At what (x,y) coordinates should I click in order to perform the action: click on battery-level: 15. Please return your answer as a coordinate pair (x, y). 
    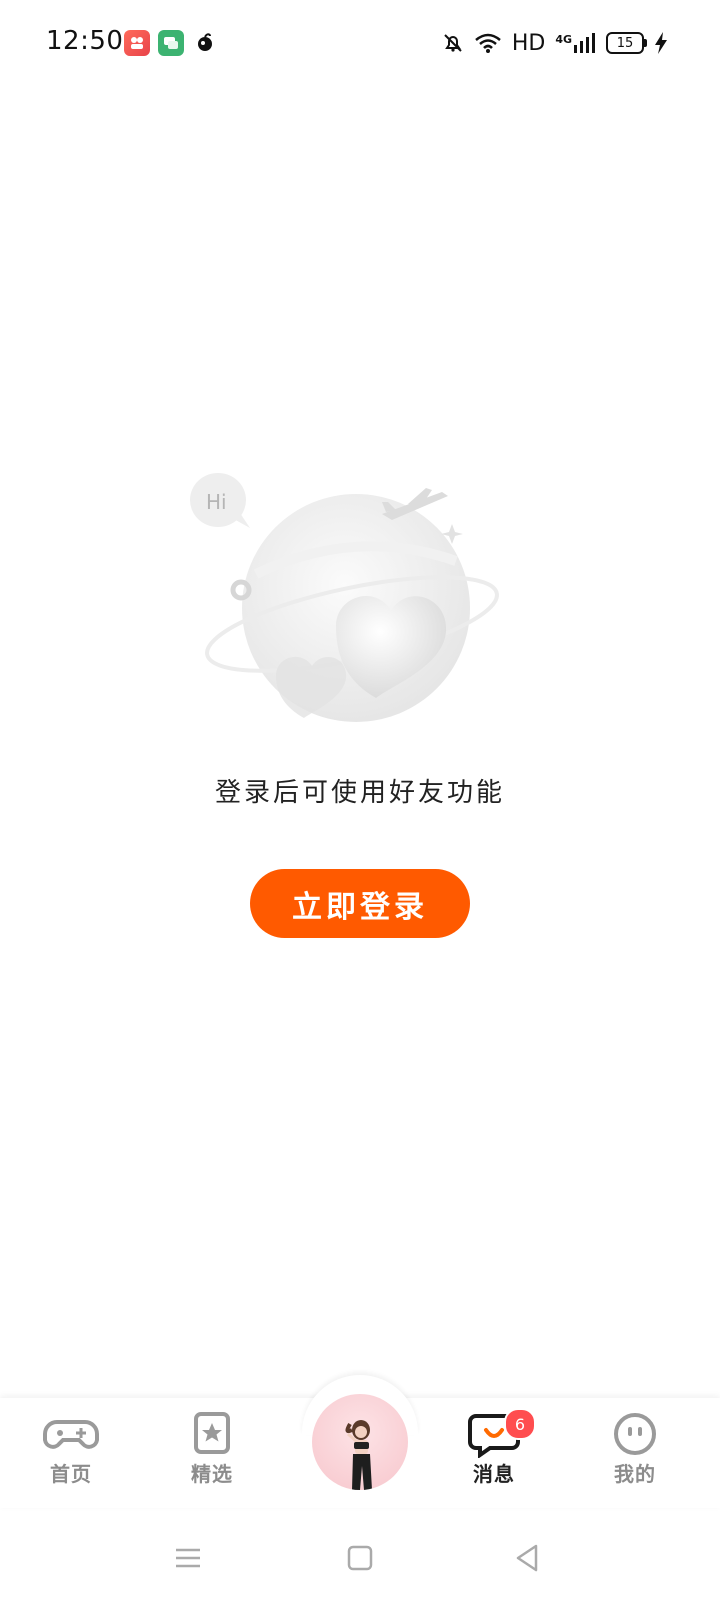
    Looking at the image, I should click on (625, 43).